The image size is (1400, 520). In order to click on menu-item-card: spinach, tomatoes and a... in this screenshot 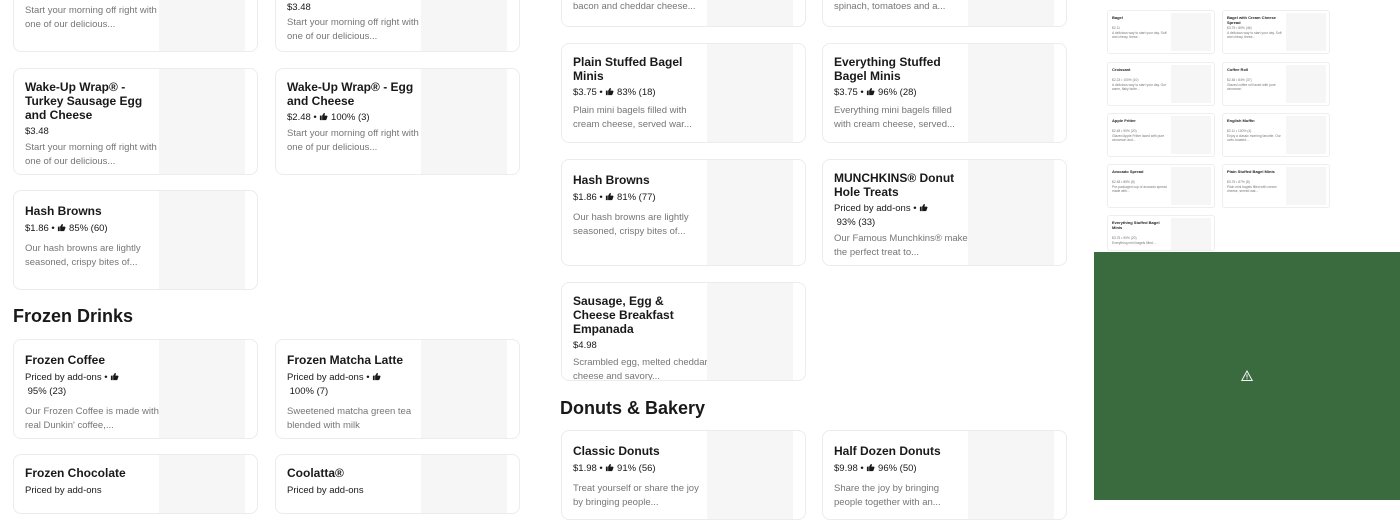, I will do `click(944, 13)`.